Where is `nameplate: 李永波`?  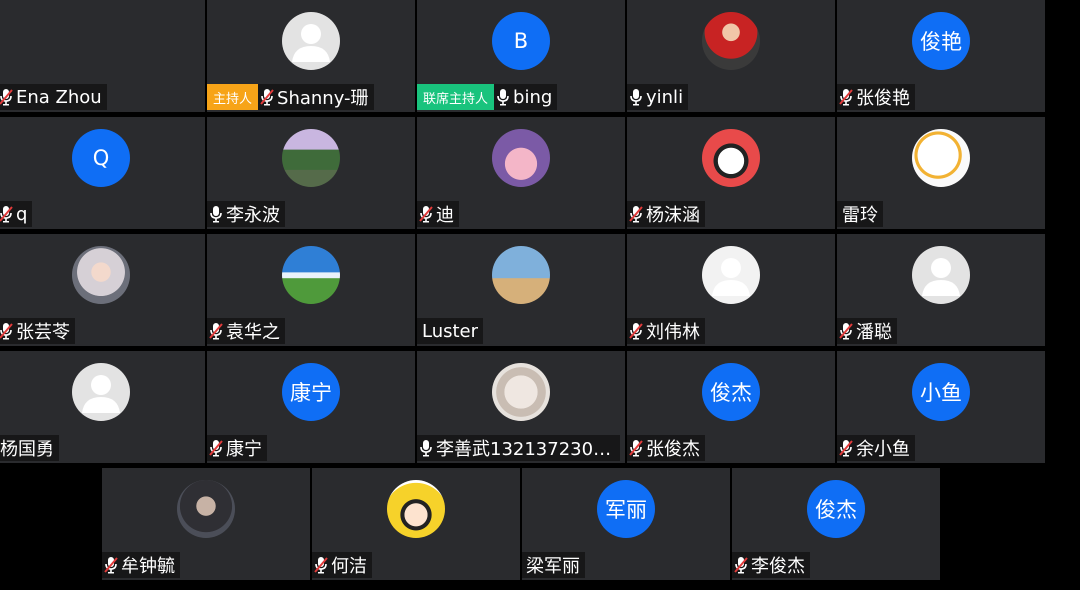 nameplate: 李永波 is located at coordinates (246, 214).